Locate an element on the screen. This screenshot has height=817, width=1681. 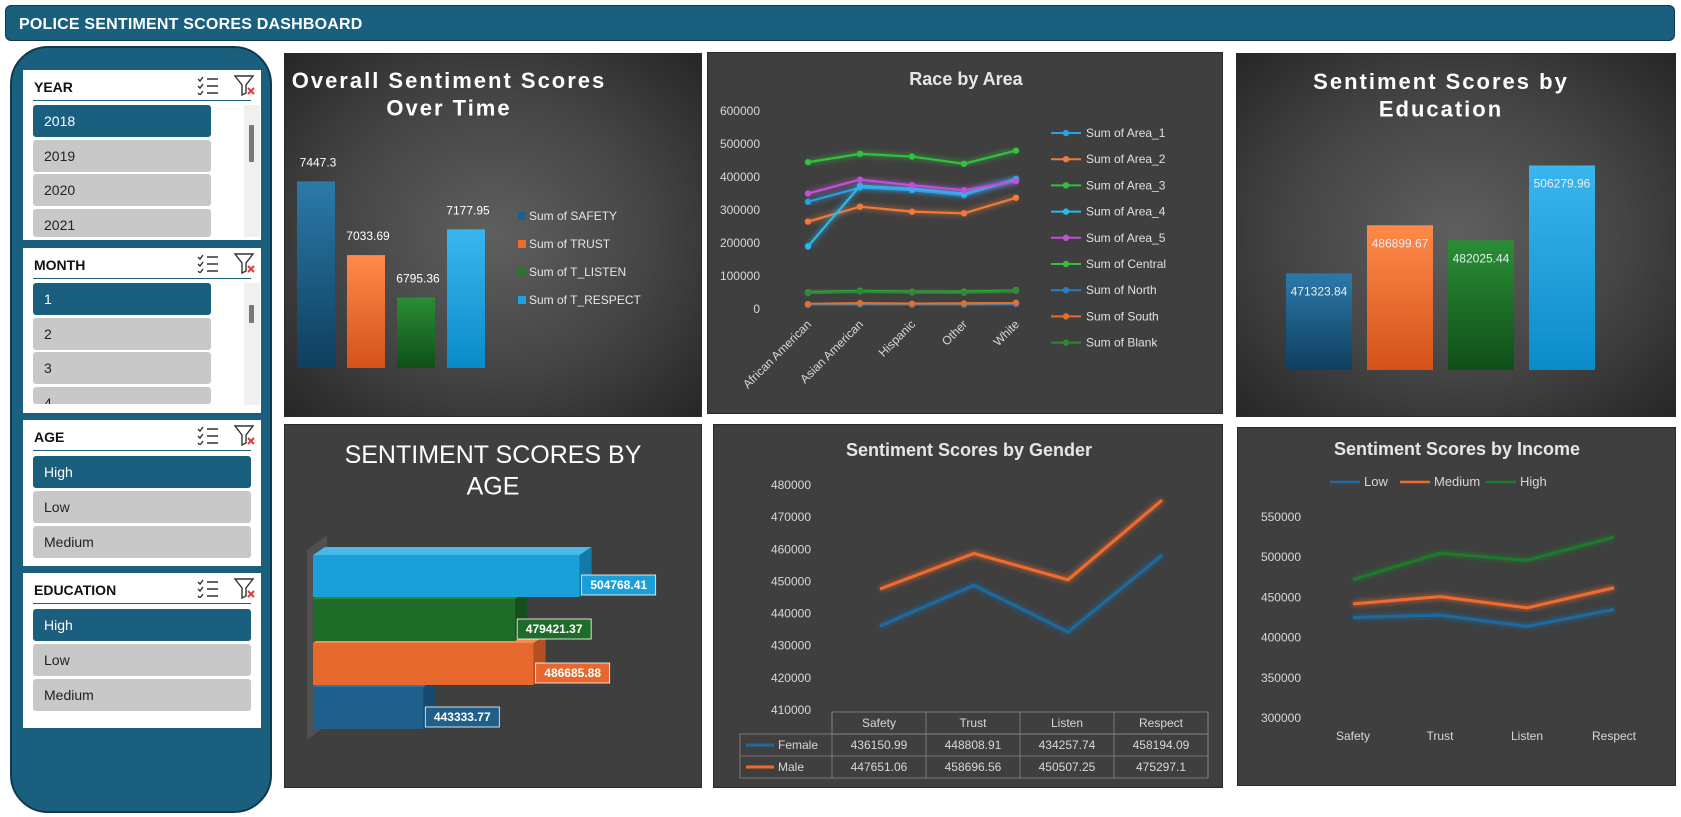
year-slicer: YEAR 2018 2019 2020 2021 is located at coordinates (142, 155).